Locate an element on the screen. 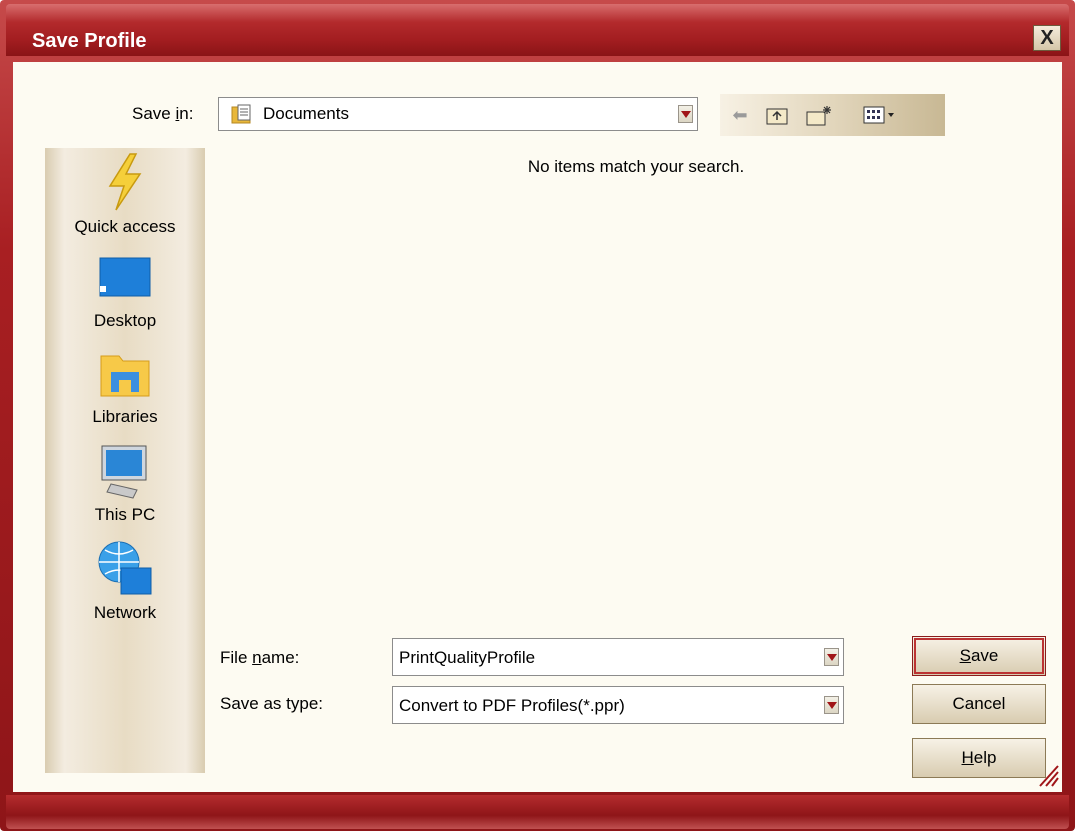 The image size is (1075, 831). sidebar-item-quick-access: Quick access is located at coordinates (125, 194).